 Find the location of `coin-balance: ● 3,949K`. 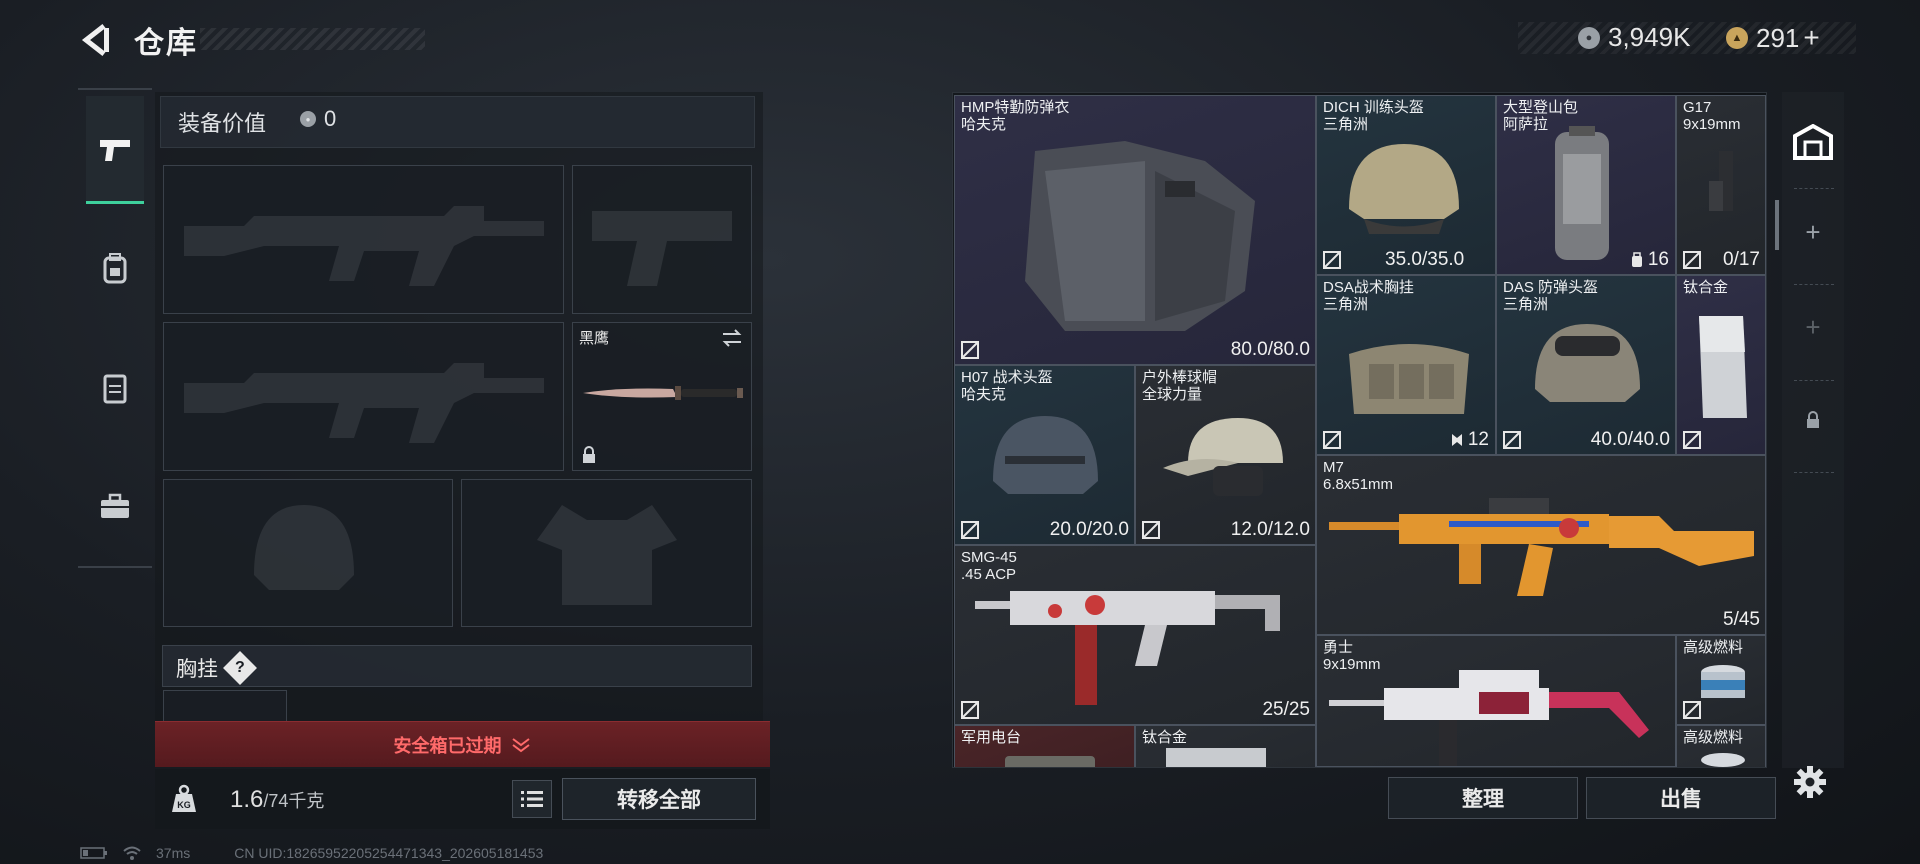

coin-balance: ● 3,949K is located at coordinates (1634, 37).